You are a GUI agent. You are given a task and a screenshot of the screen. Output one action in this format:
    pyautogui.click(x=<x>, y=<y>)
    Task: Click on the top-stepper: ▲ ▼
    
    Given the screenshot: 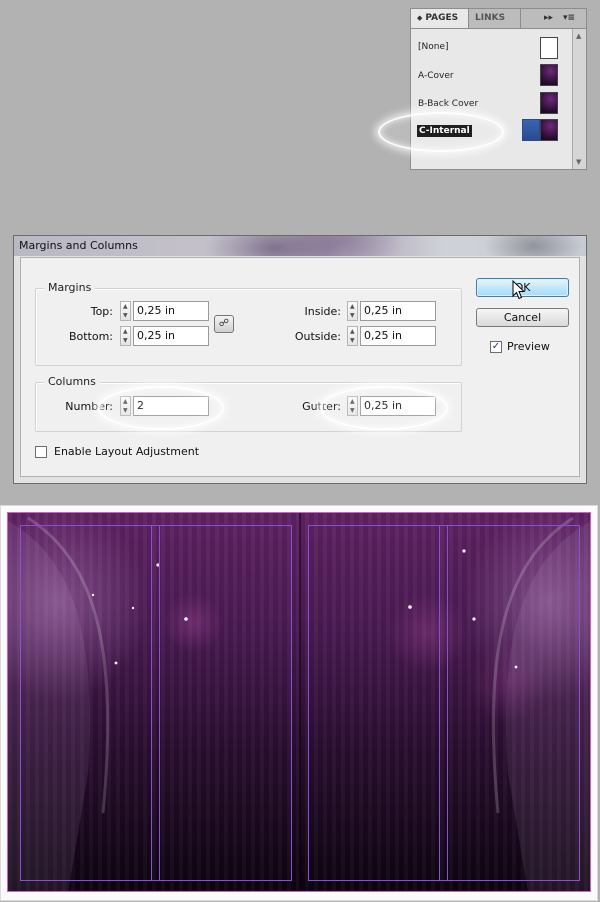 What is the action you would take?
    pyautogui.click(x=125, y=311)
    